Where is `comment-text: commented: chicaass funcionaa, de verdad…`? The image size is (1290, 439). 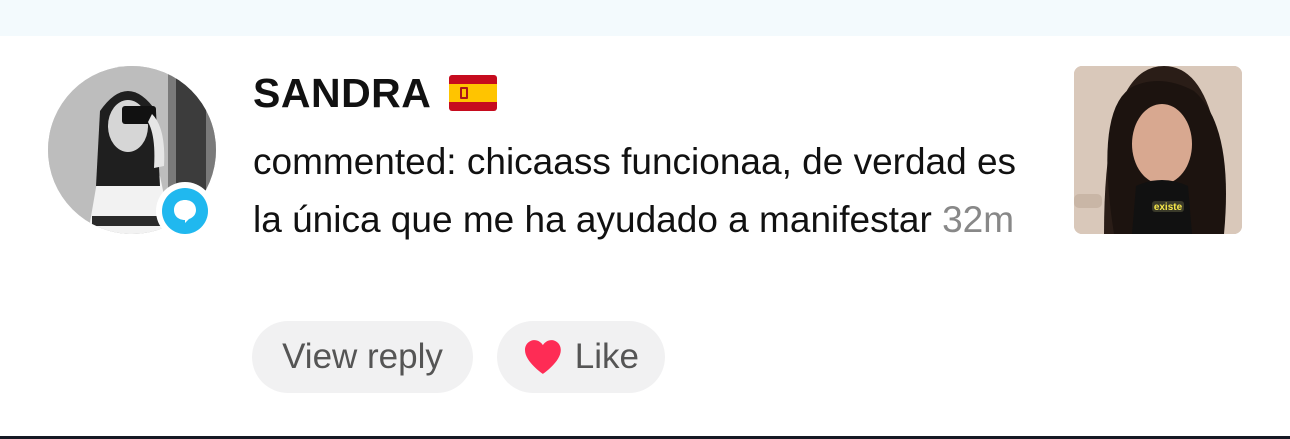 comment-text: commented: chicaass funcionaa, de verdad… is located at coordinates (635, 190).